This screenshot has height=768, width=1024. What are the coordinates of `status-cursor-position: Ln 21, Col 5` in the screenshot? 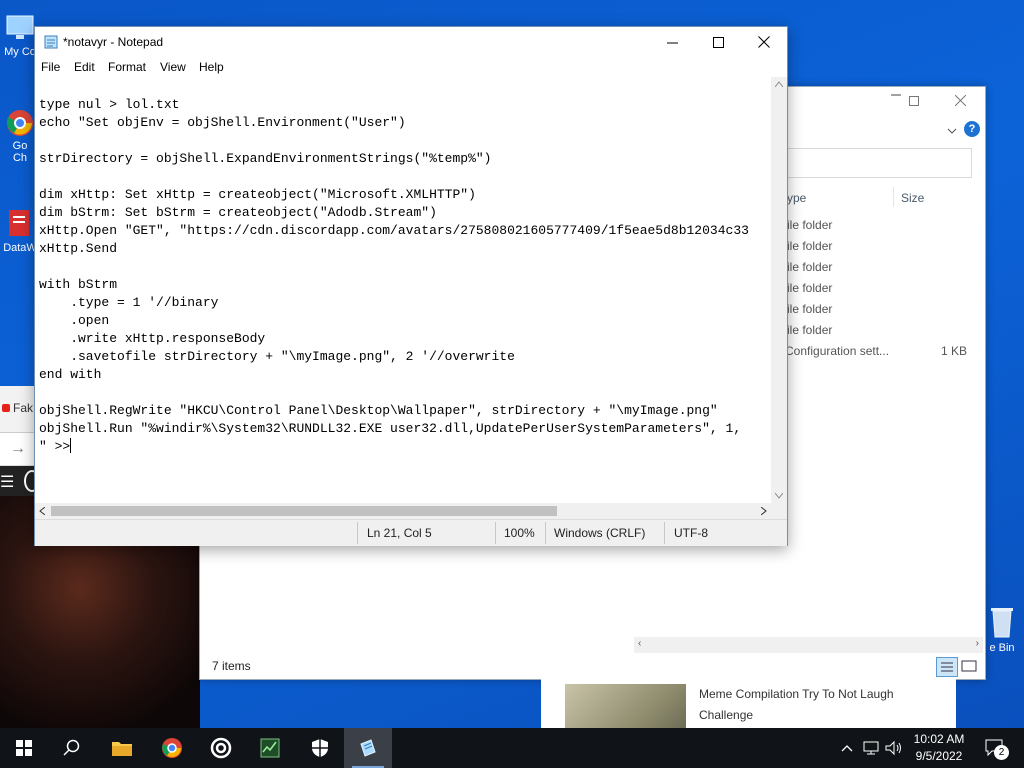 It's located at (399, 533).